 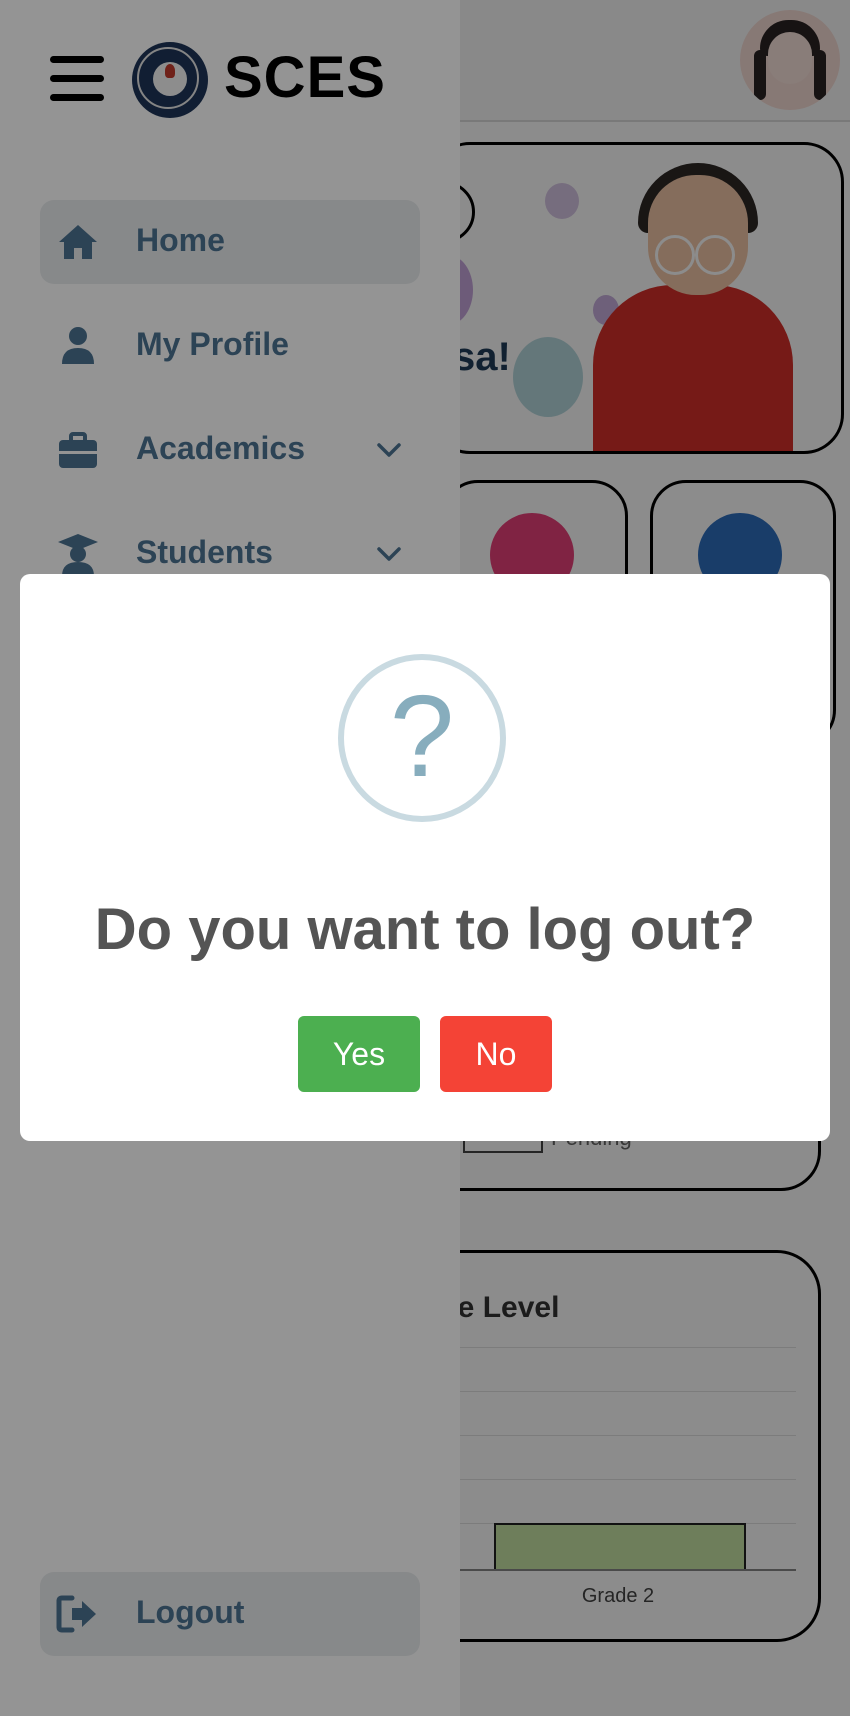 What do you see at coordinates (425, 929) in the screenshot?
I see `dialog-title: Do you want to log out?` at bounding box center [425, 929].